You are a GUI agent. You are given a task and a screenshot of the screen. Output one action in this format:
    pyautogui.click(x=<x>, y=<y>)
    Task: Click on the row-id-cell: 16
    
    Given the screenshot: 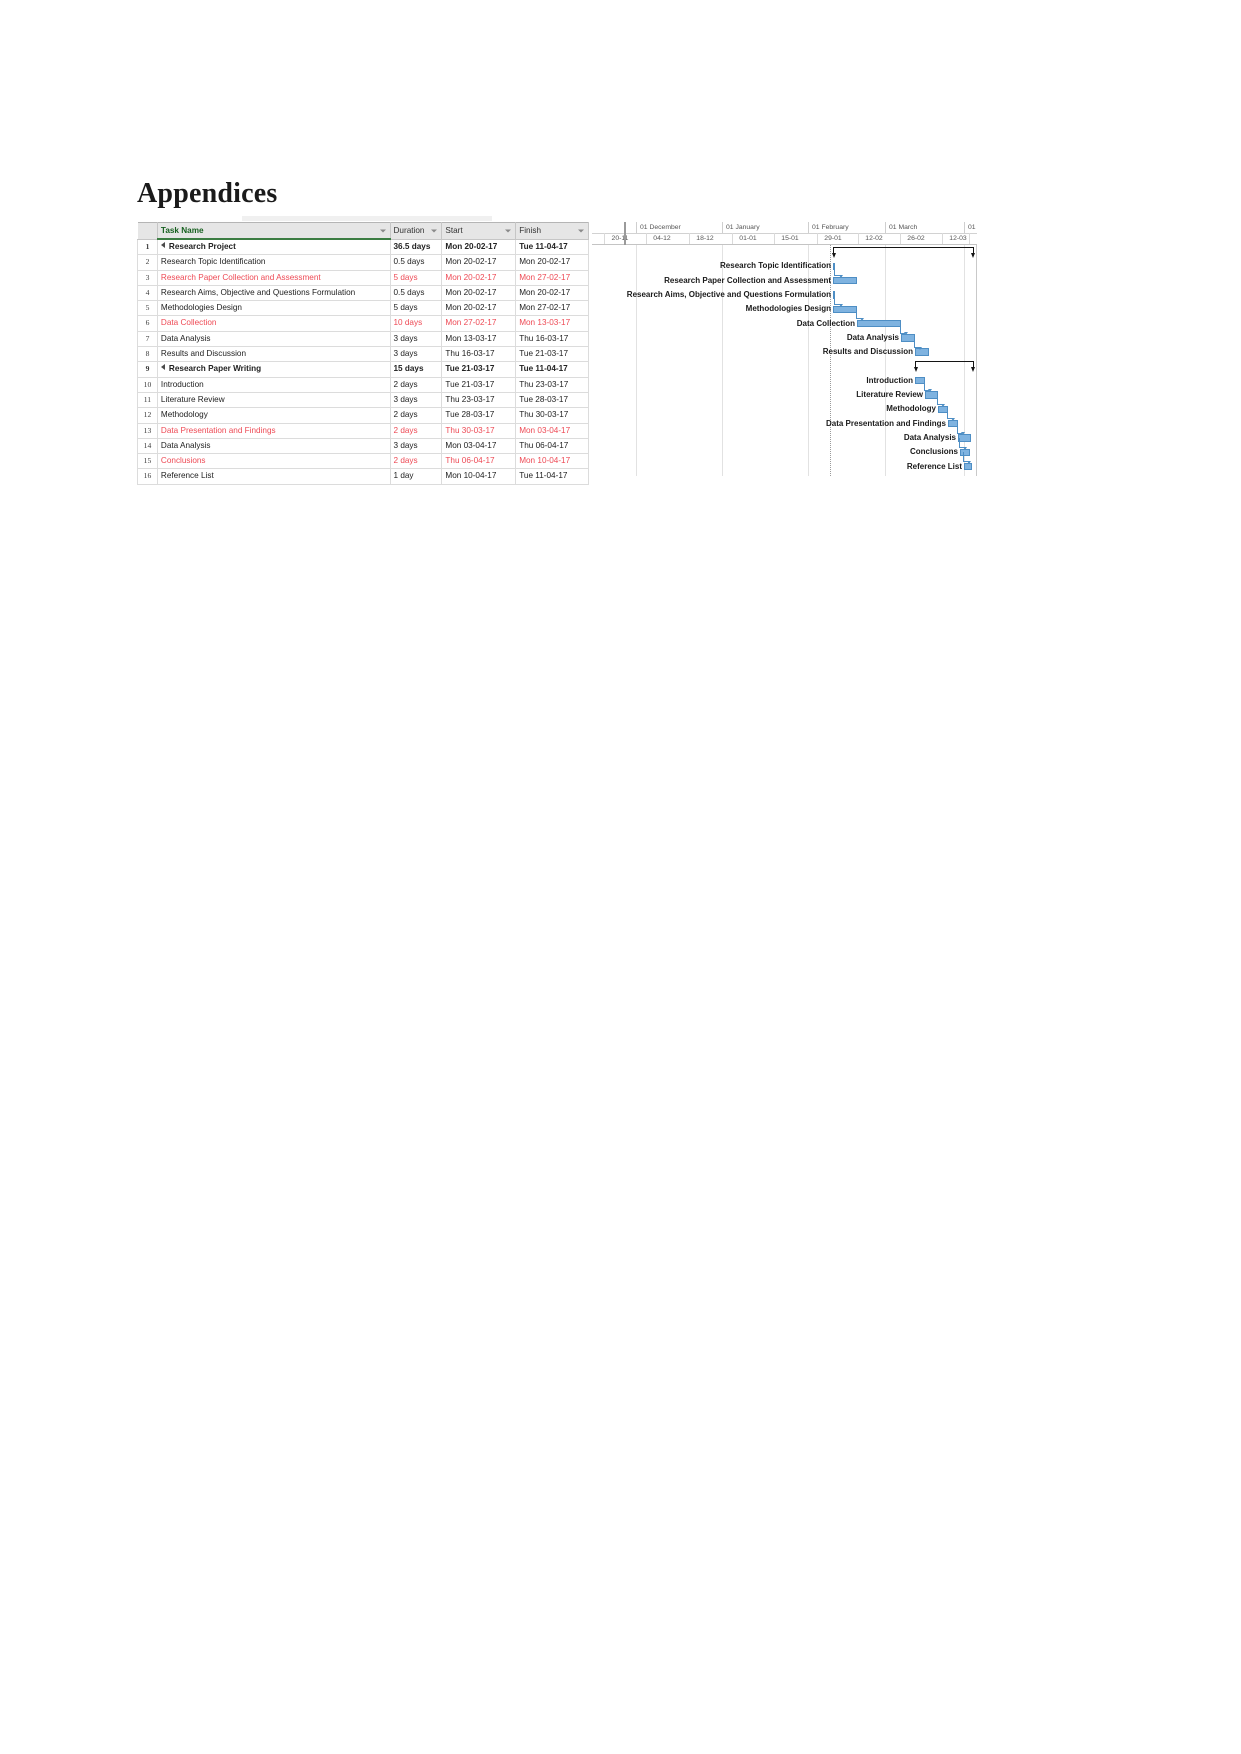 What is the action you would take?
    pyautogui.click(x=147, y=476)
    